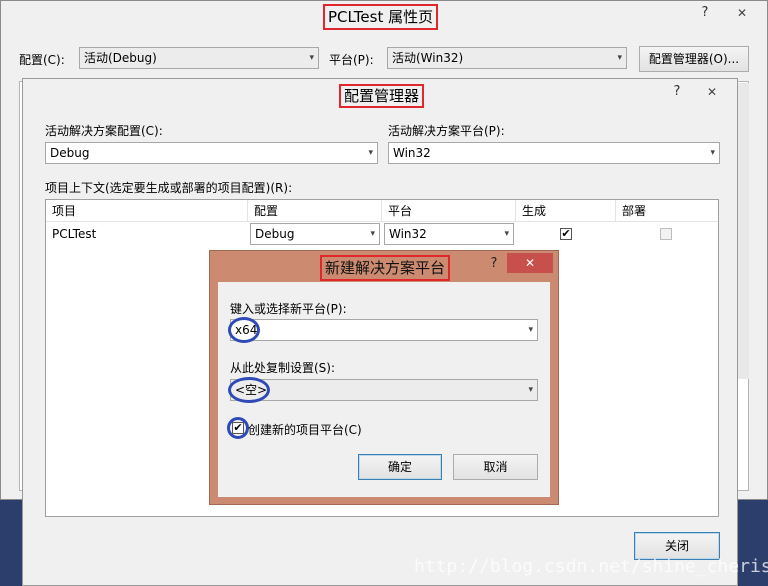 The height and width of the screenshot is (586, 768). I want to click on active-platform-select: Win32 ▾, so click(554, 153).